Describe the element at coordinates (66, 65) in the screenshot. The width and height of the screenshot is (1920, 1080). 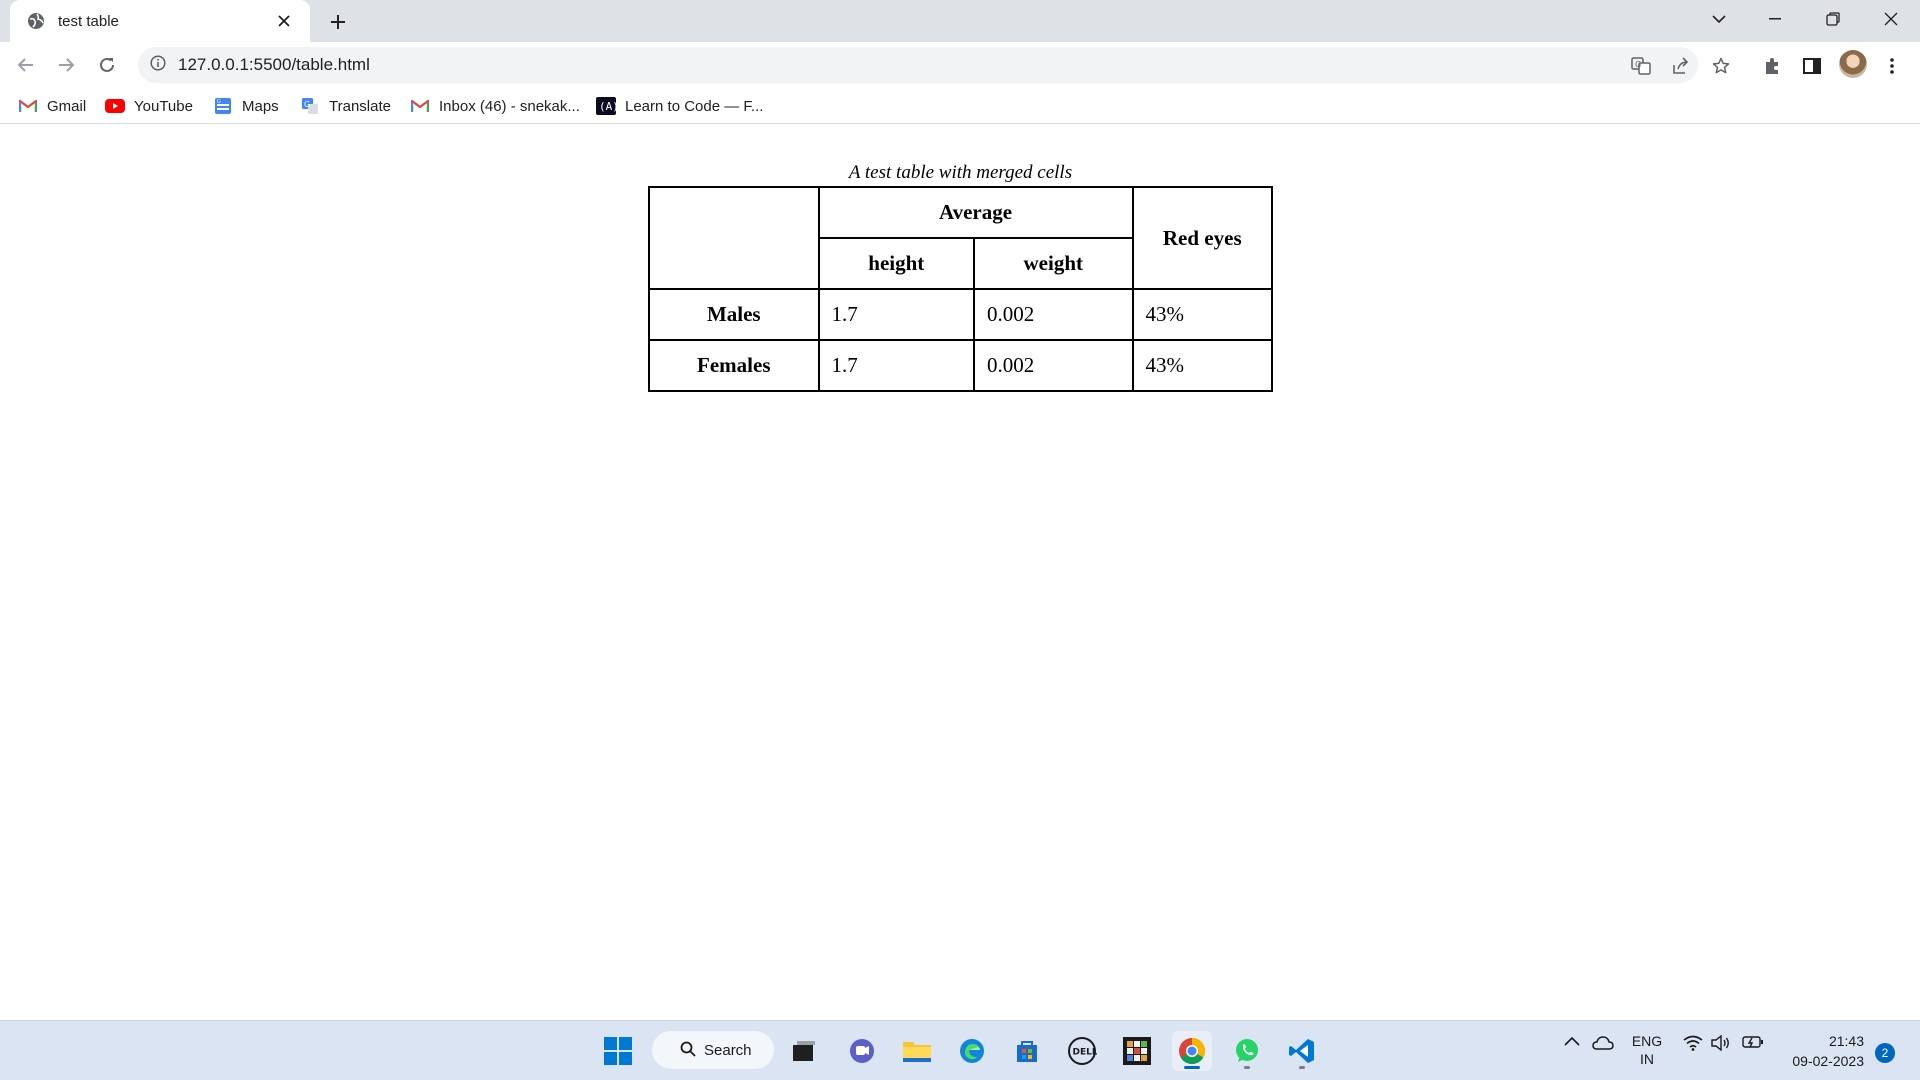
I see `forward-icon` at that location.